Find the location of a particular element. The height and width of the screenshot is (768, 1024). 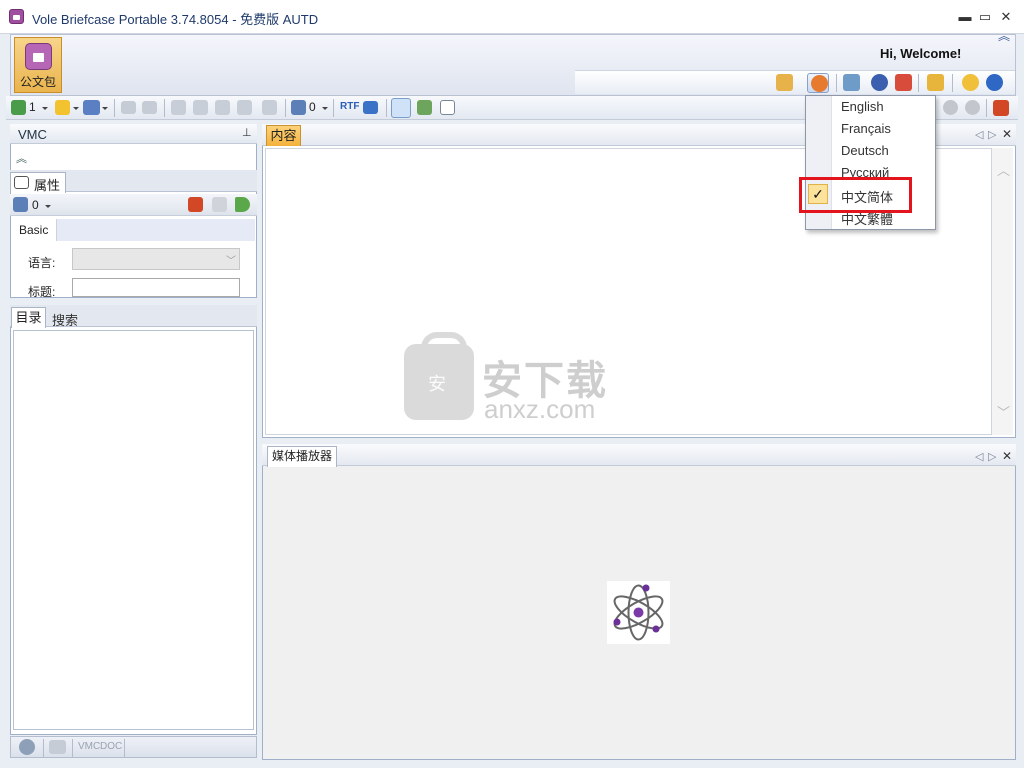

speaker-icon is located at coordinates (242, 204).